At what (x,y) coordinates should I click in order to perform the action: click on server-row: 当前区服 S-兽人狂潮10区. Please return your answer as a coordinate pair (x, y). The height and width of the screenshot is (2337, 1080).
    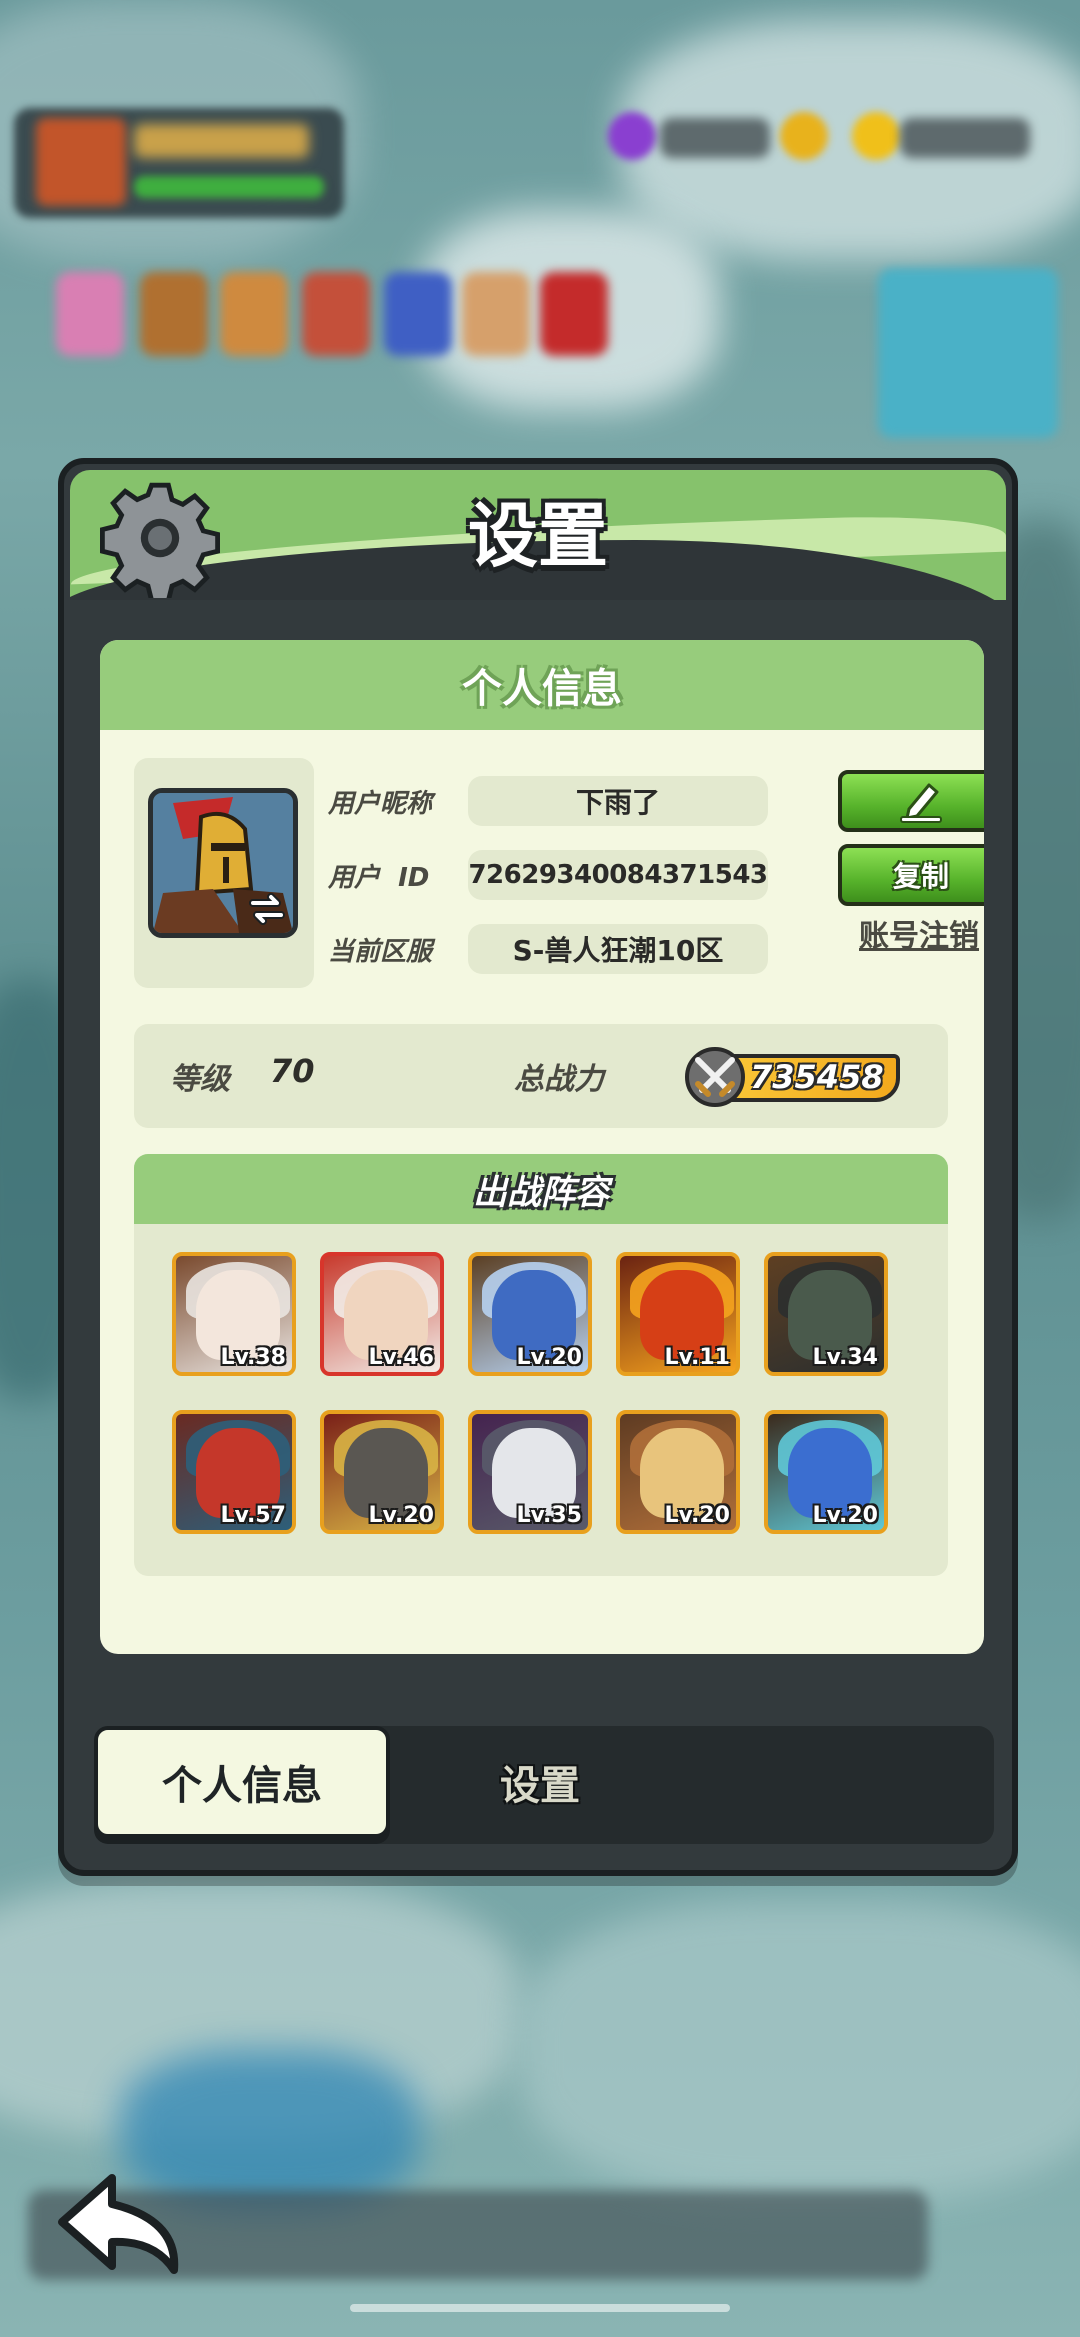
    Looking at the image, I should click on (548, 949).